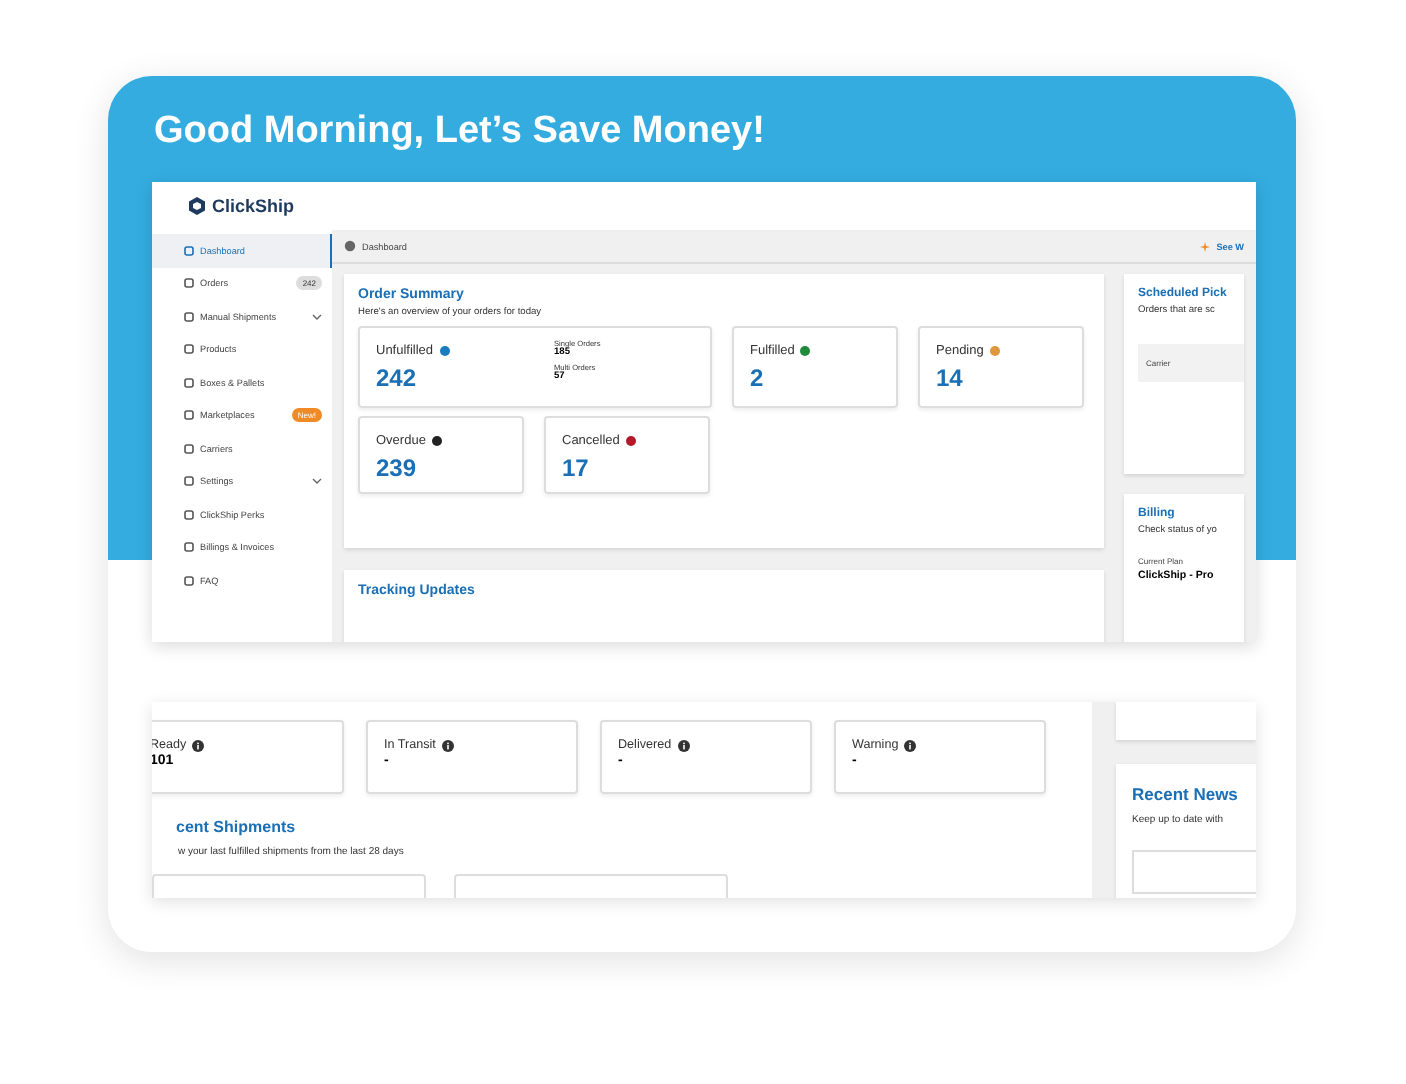  I want to click on stat-value: 2, so click(758, 378).